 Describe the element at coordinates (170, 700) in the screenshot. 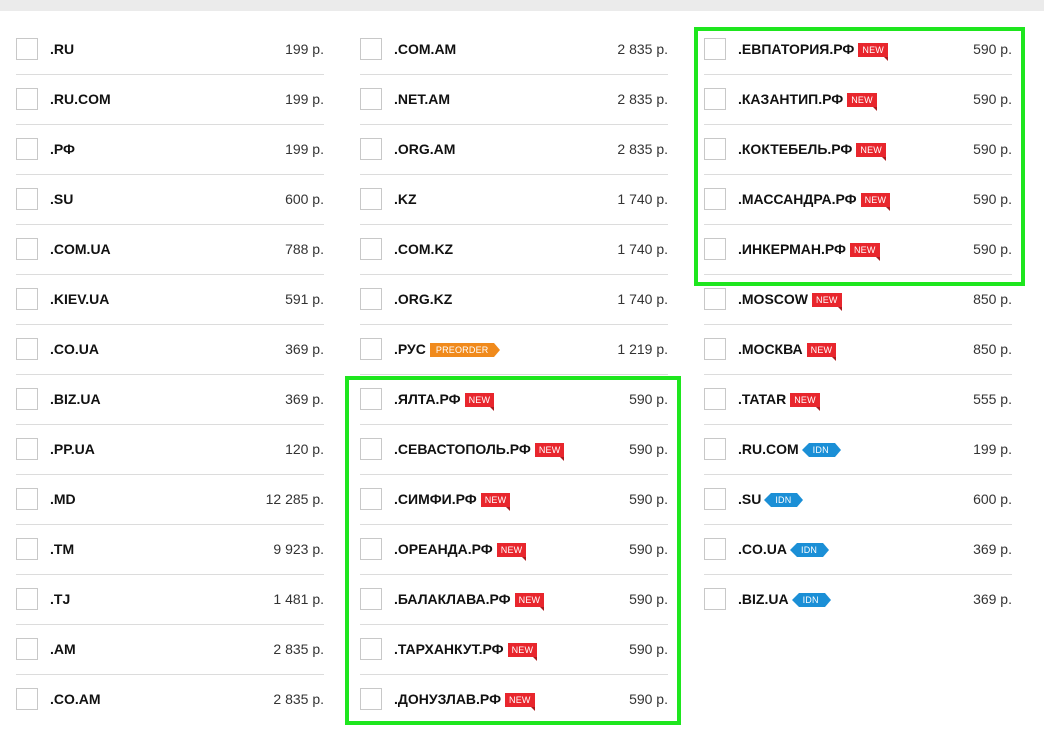

I see `domain-row: .CO.AM 2 835 р.` at that location.